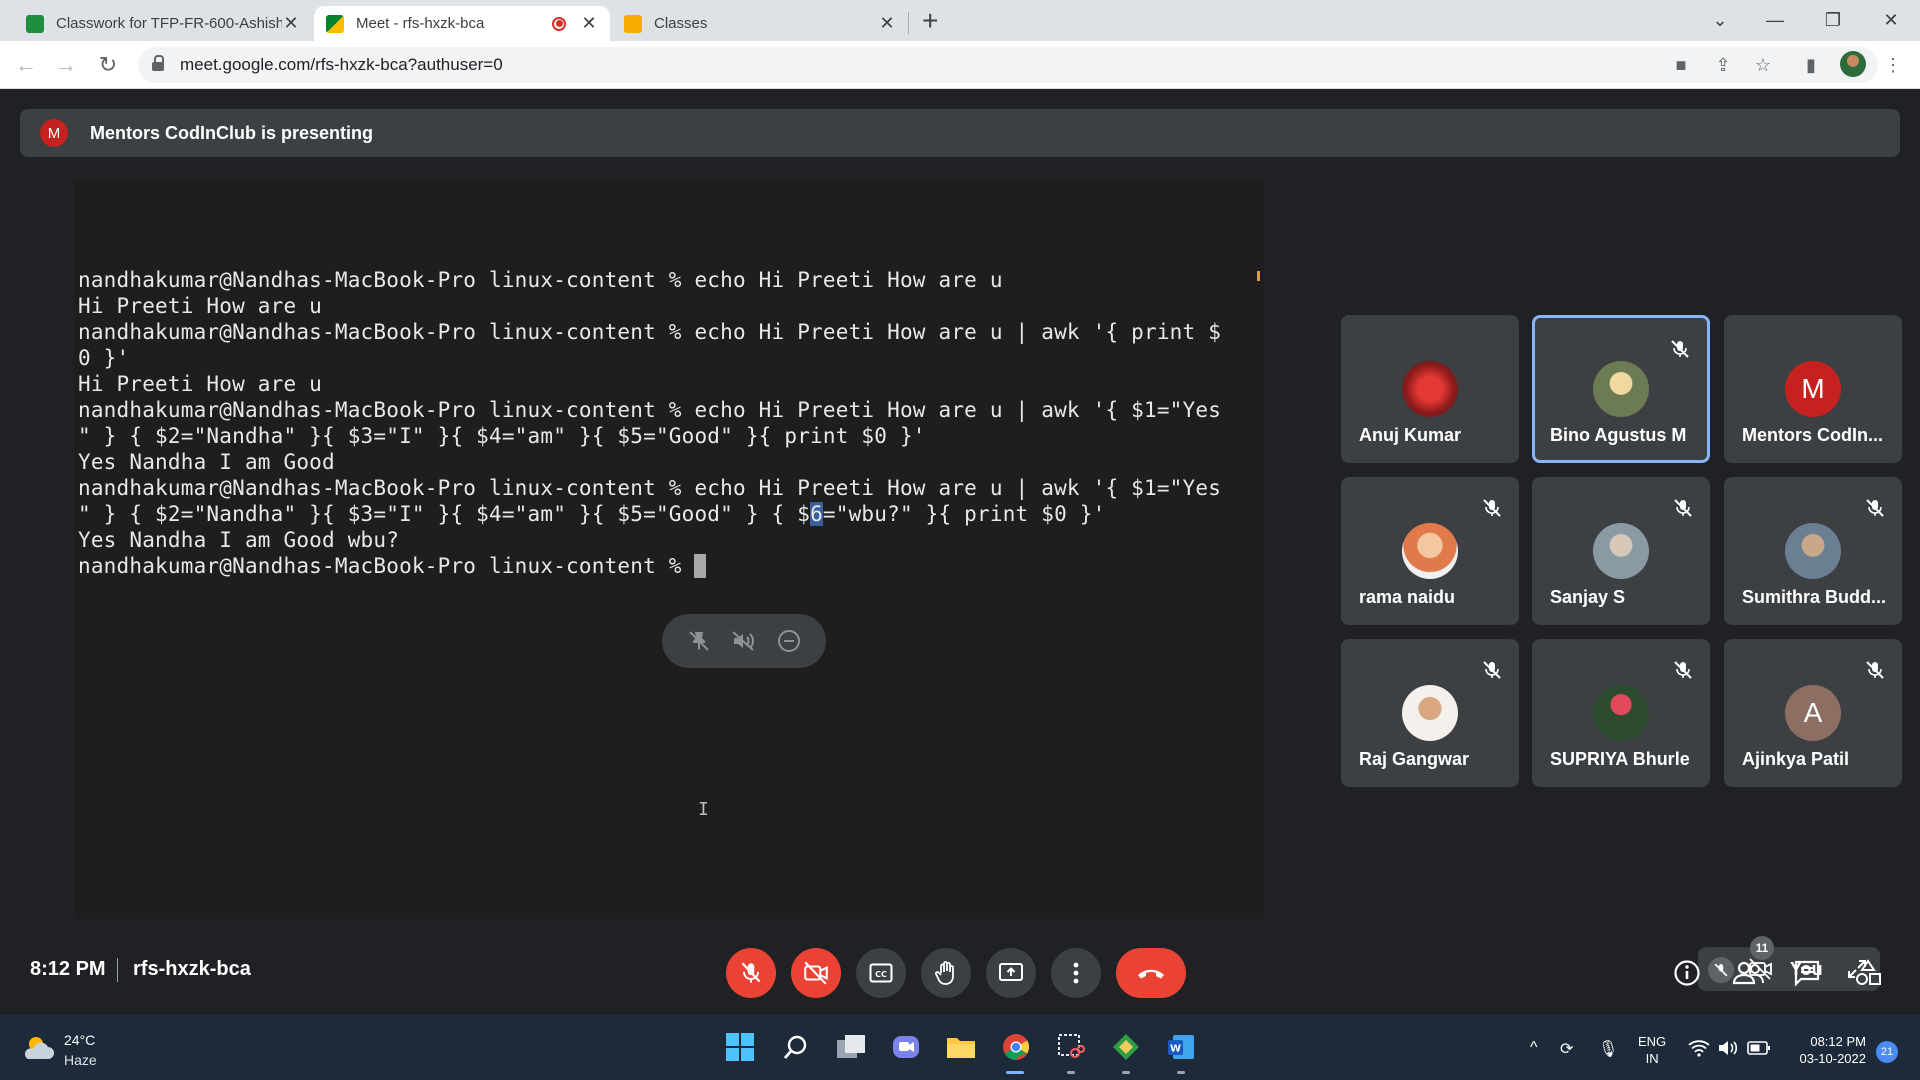 This screenshot has width=1920, height=1080. Describe the element at coordinates (1891, 20) in the screenshot. I see `close-window-button: ✕` at that location.